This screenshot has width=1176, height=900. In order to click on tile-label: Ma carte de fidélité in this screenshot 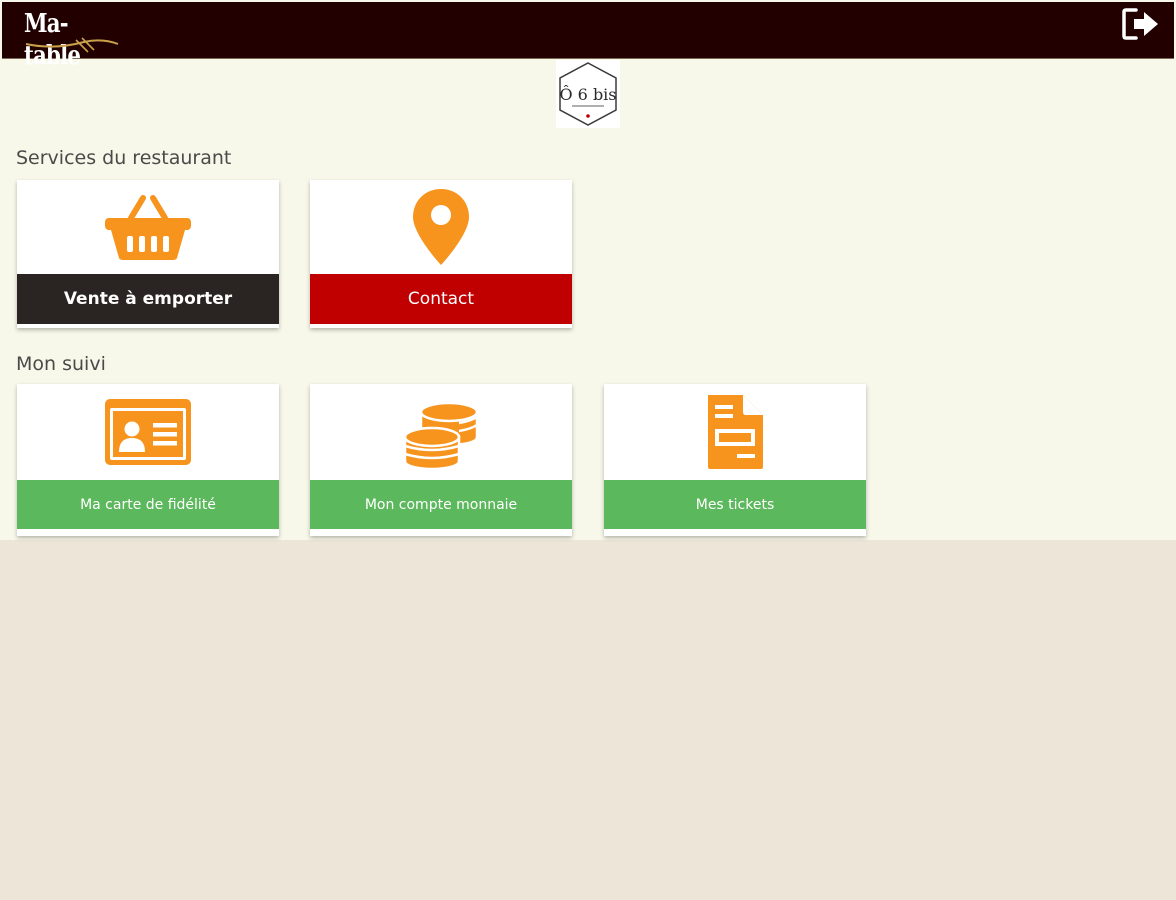, I will do `click(148, 504)`.